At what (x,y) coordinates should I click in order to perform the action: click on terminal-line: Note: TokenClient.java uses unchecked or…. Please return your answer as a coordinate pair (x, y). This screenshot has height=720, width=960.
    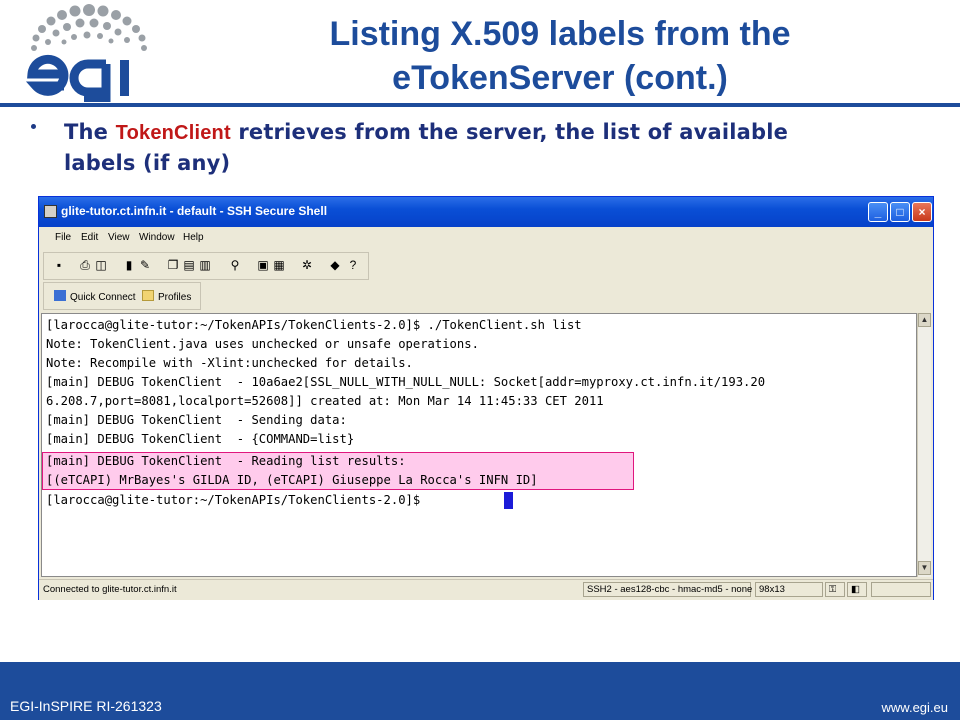
    Looking at the image, I should click on (262, 344).